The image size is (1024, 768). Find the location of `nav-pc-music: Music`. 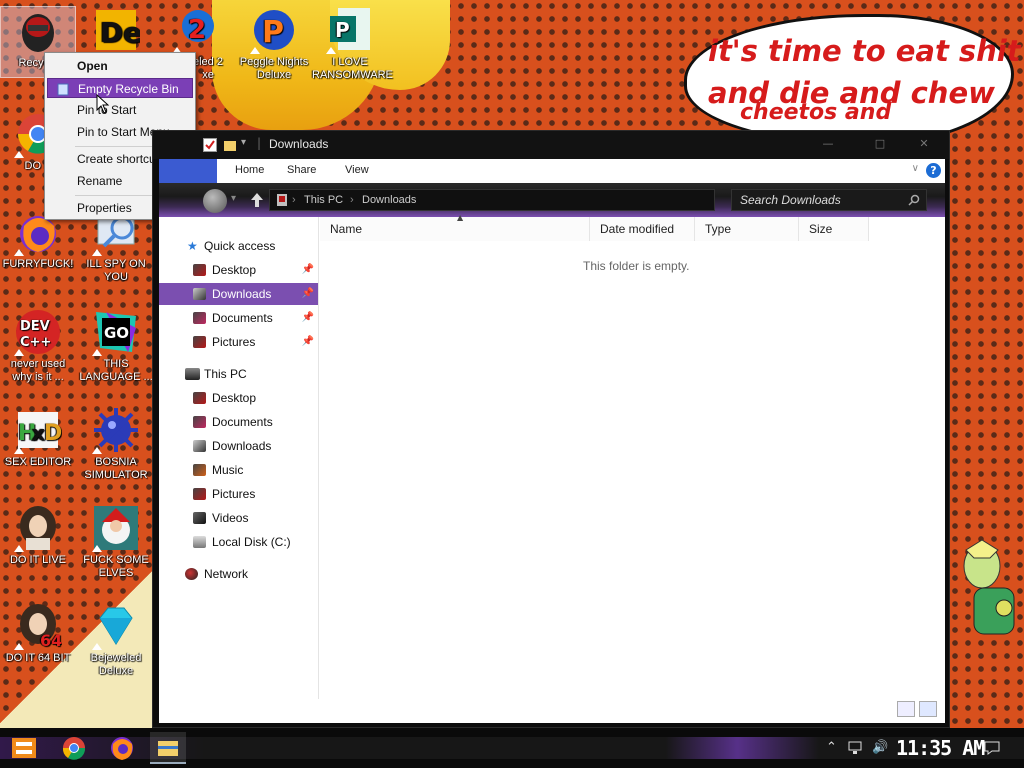

nav-pc-music: Music is located at coordinates (238, 470).